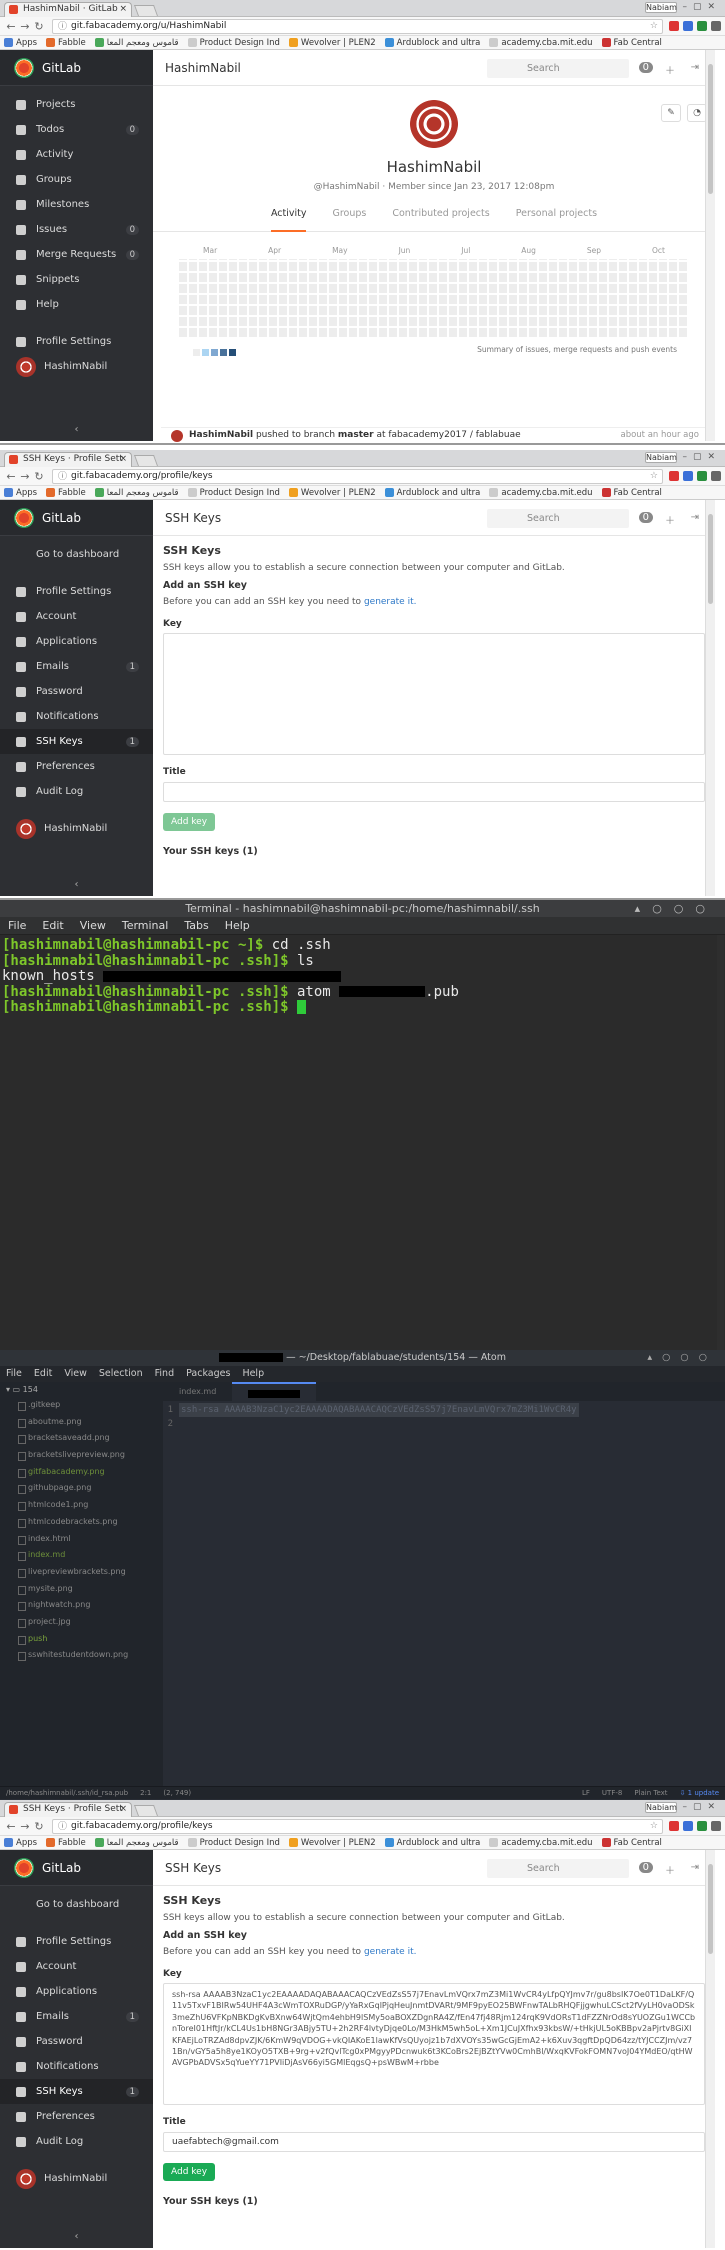  I want to click on close-tab-icon: ×, so click(123, 1809).